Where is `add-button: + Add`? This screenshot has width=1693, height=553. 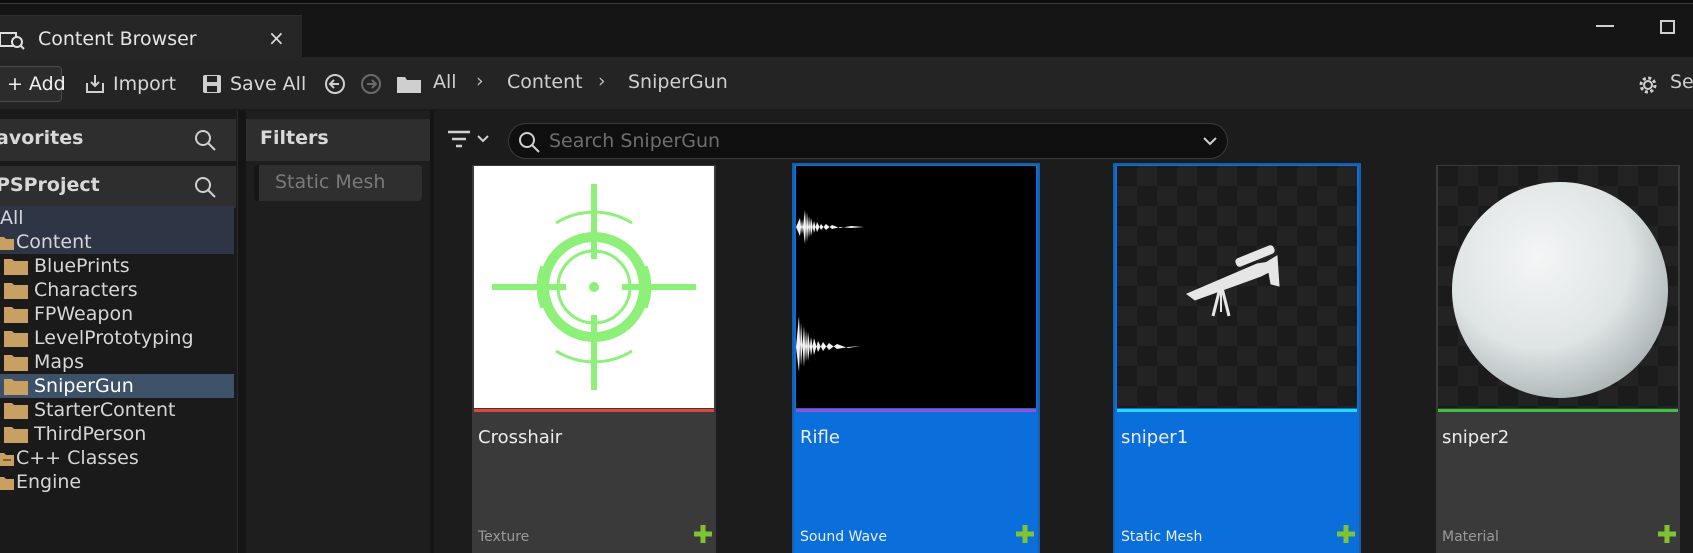
add-button: + Add is located at coordinates (33, 84).